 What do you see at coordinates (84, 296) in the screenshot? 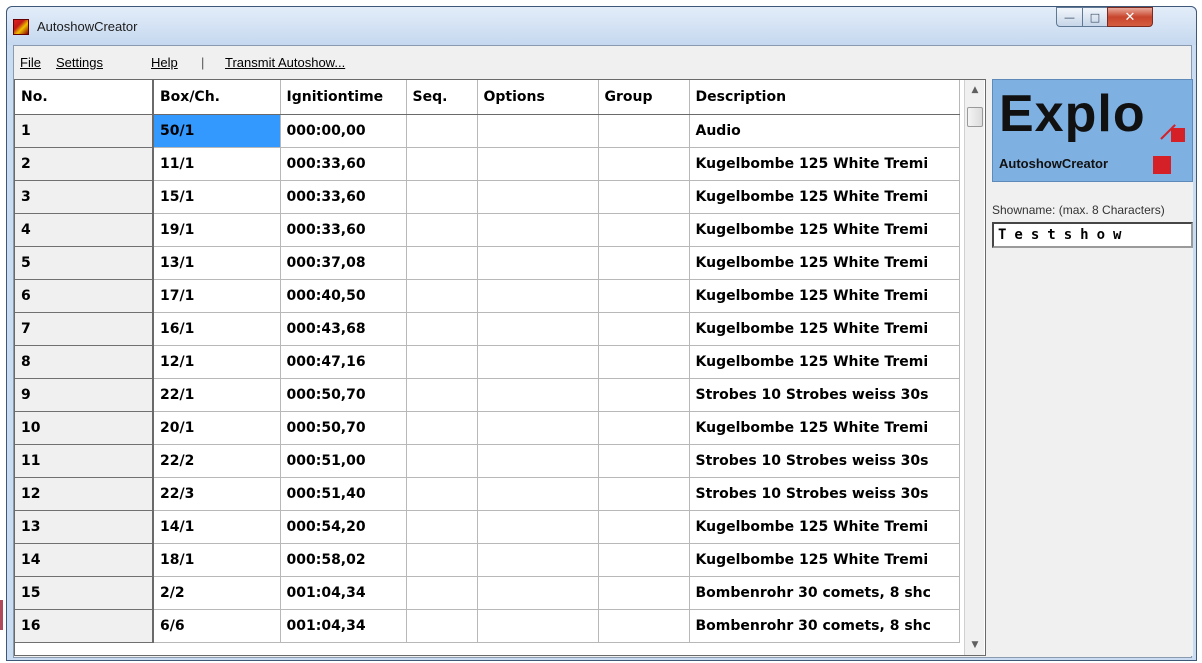
I see `cell-no: 6` at bounding box center [84, 296].